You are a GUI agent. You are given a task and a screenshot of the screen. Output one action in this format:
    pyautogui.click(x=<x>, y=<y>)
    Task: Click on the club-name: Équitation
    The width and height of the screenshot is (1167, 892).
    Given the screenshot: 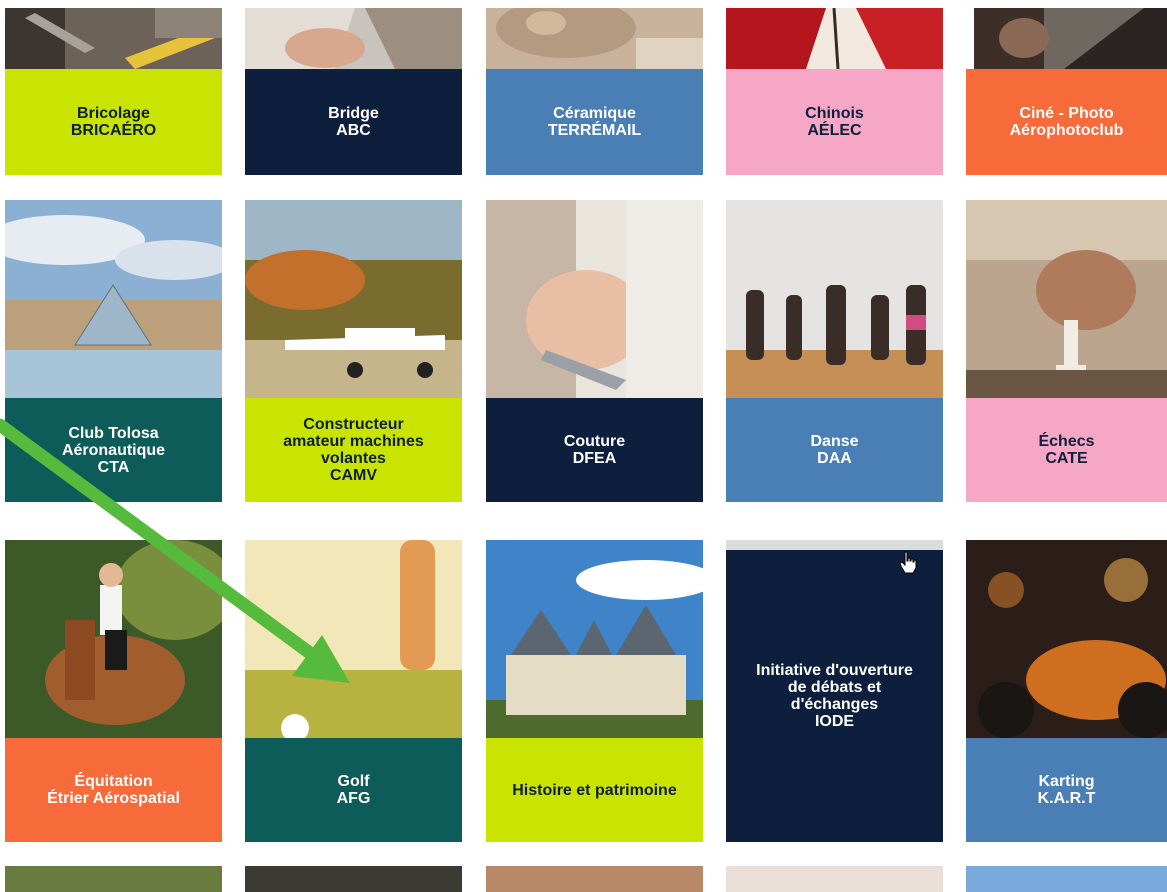 What is the action you would take?
    pyautogui.click(x=113, y=781)
    